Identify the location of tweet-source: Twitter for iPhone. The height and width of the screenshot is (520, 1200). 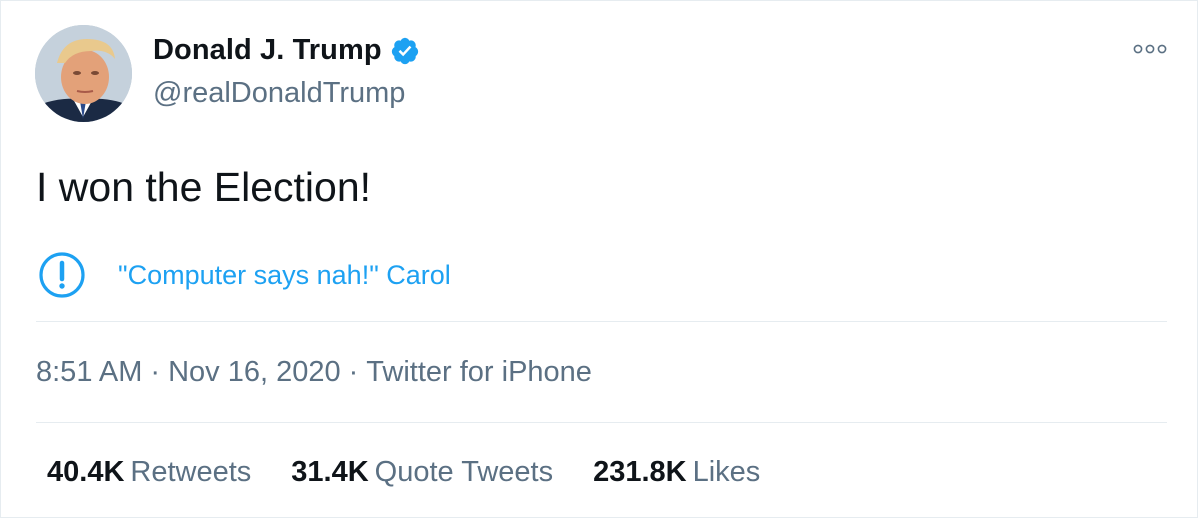
(479, 372).